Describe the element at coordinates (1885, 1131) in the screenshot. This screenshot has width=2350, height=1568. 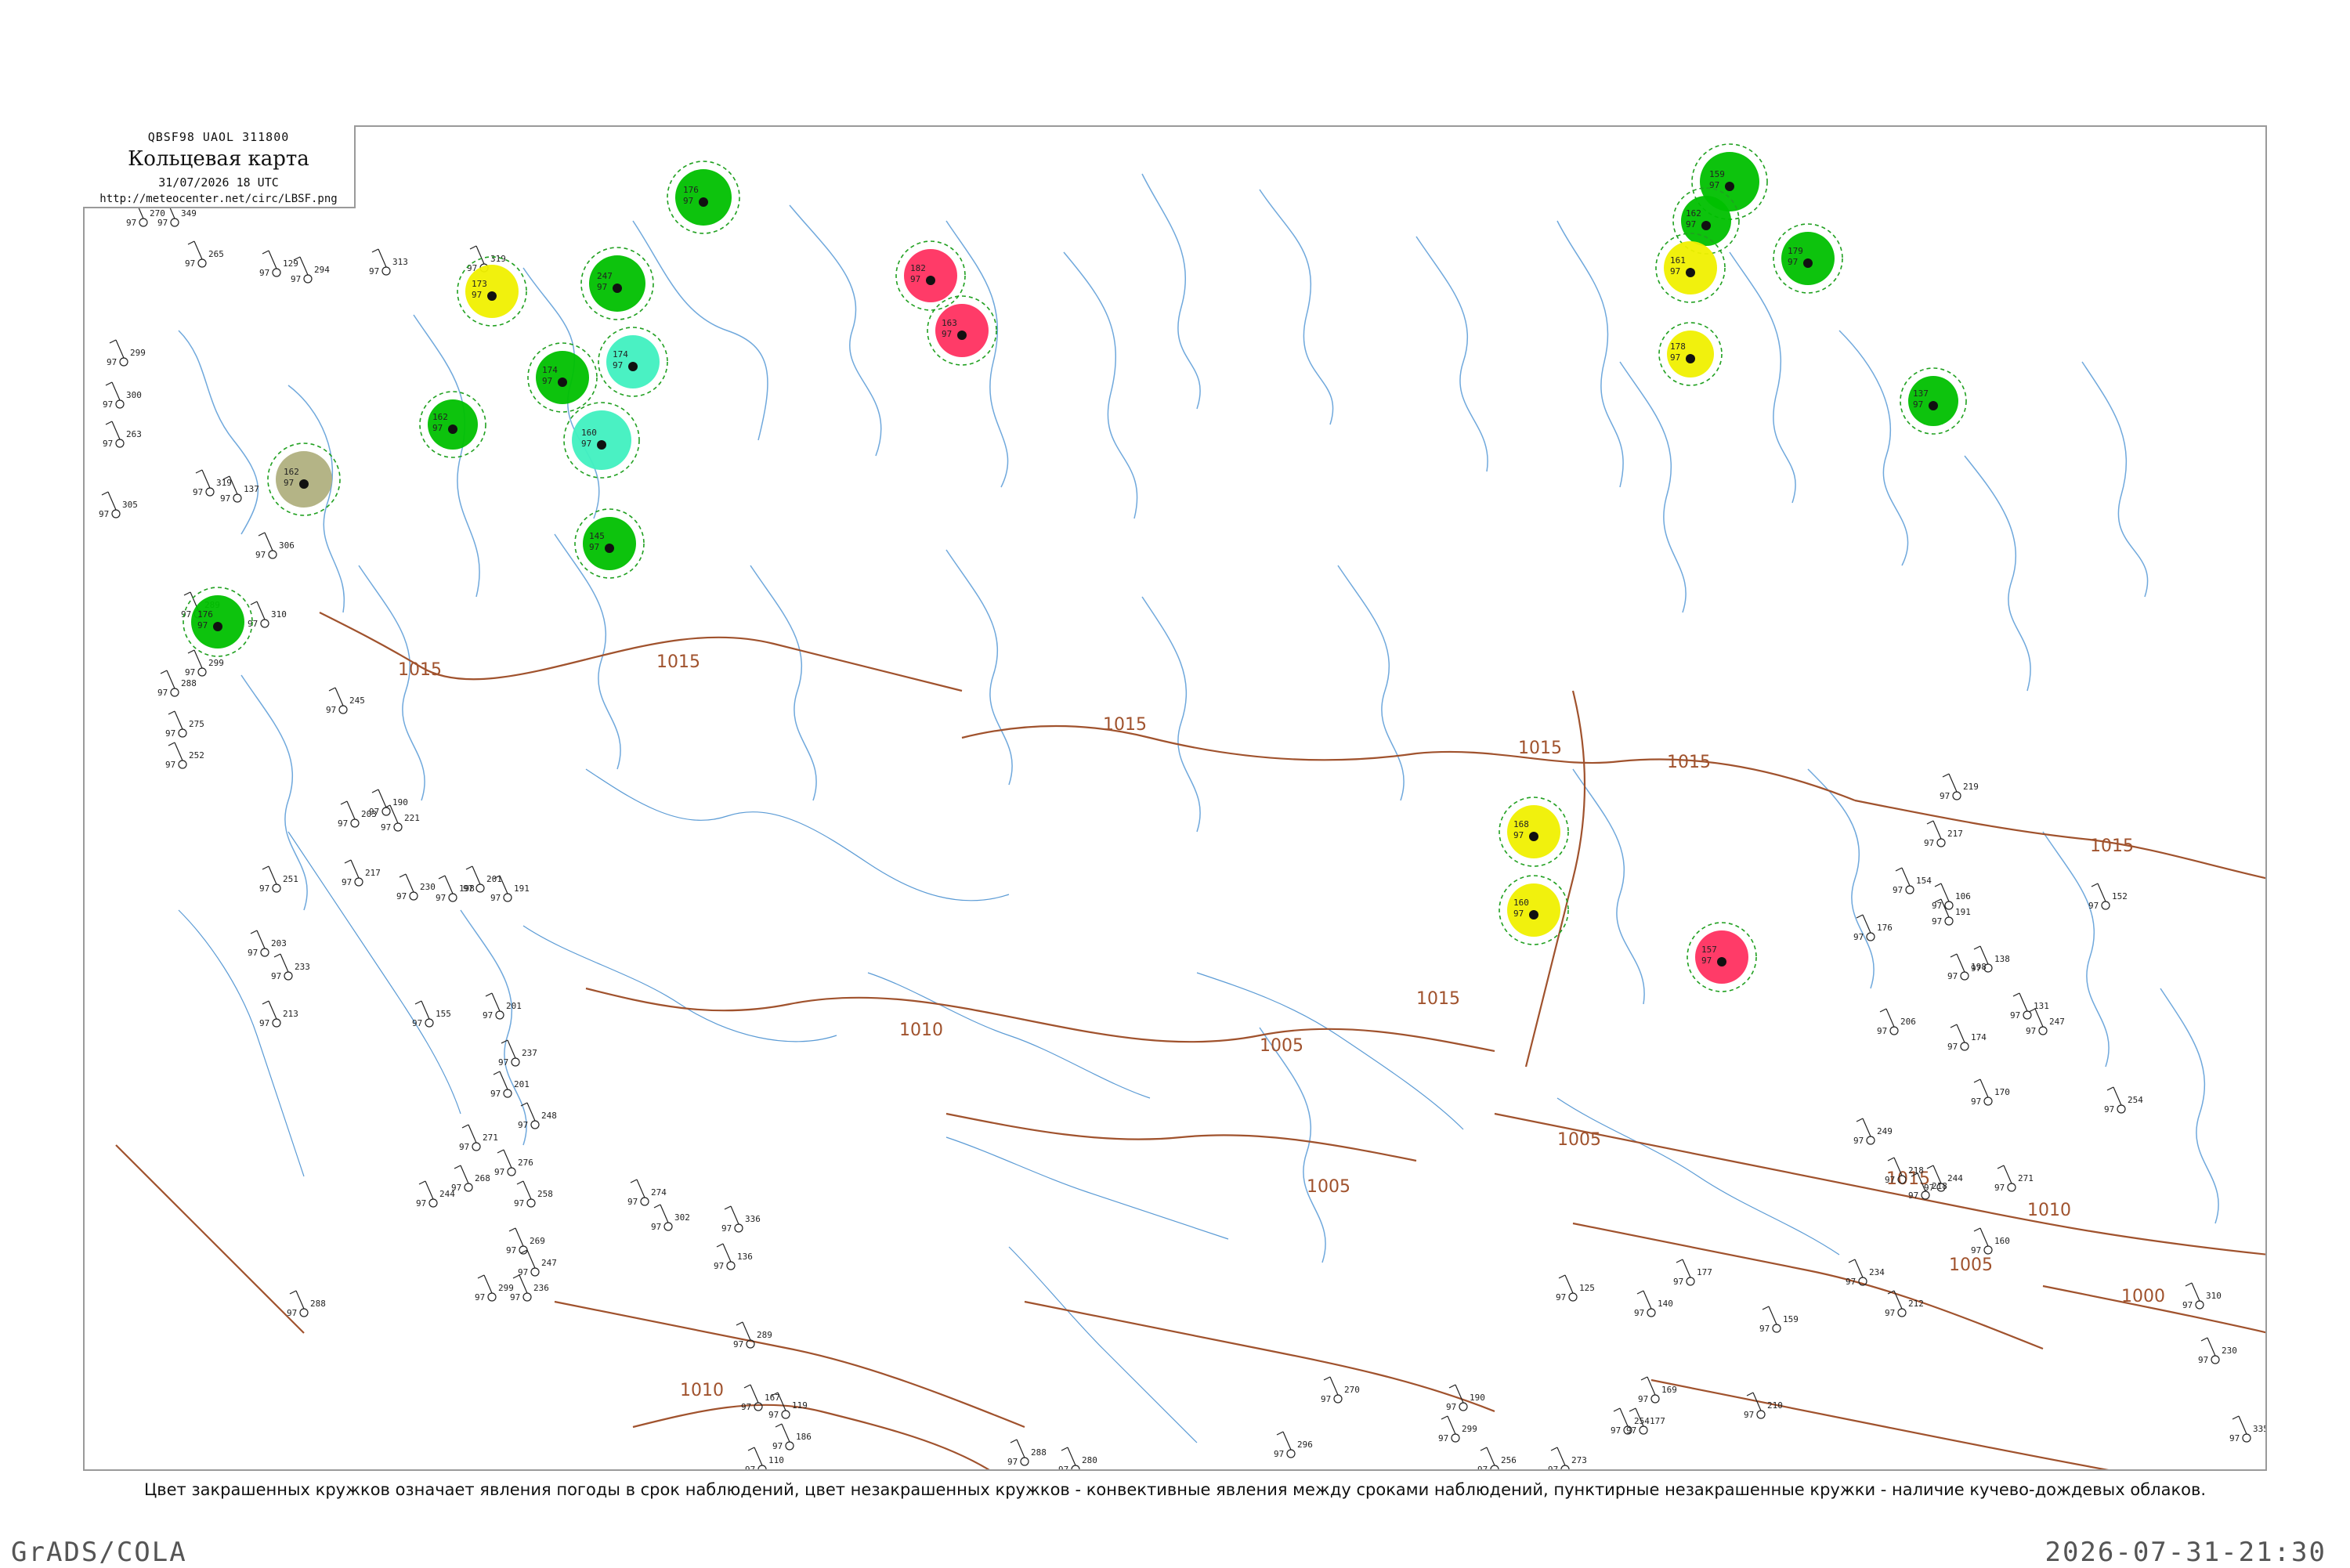
I see `svg-text: 249` at that location.